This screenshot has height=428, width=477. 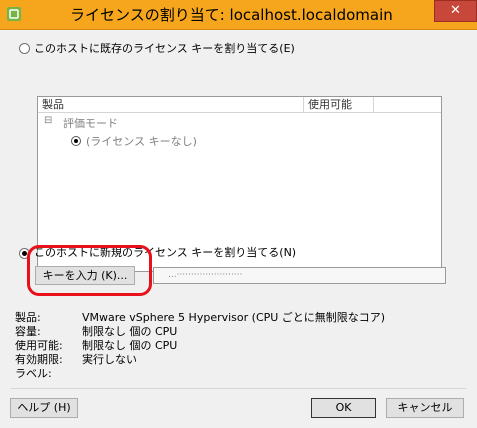 What do you see at coordinates (425, 408) in the screenshot?
I see `cancel-button: キャンセル` at bounding box center [425, 408].